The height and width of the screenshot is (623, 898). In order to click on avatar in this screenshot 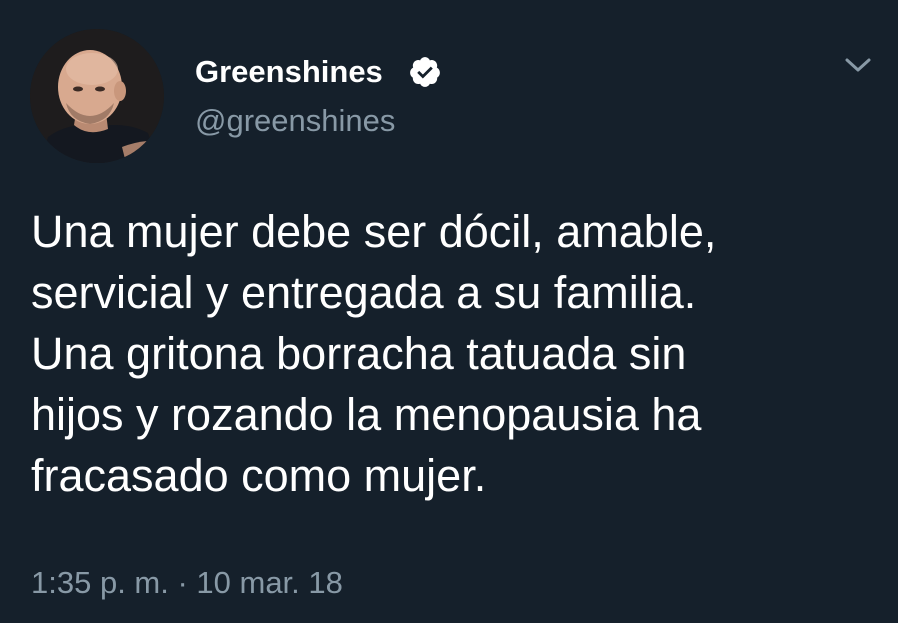, I will do `click(97, 96)`.